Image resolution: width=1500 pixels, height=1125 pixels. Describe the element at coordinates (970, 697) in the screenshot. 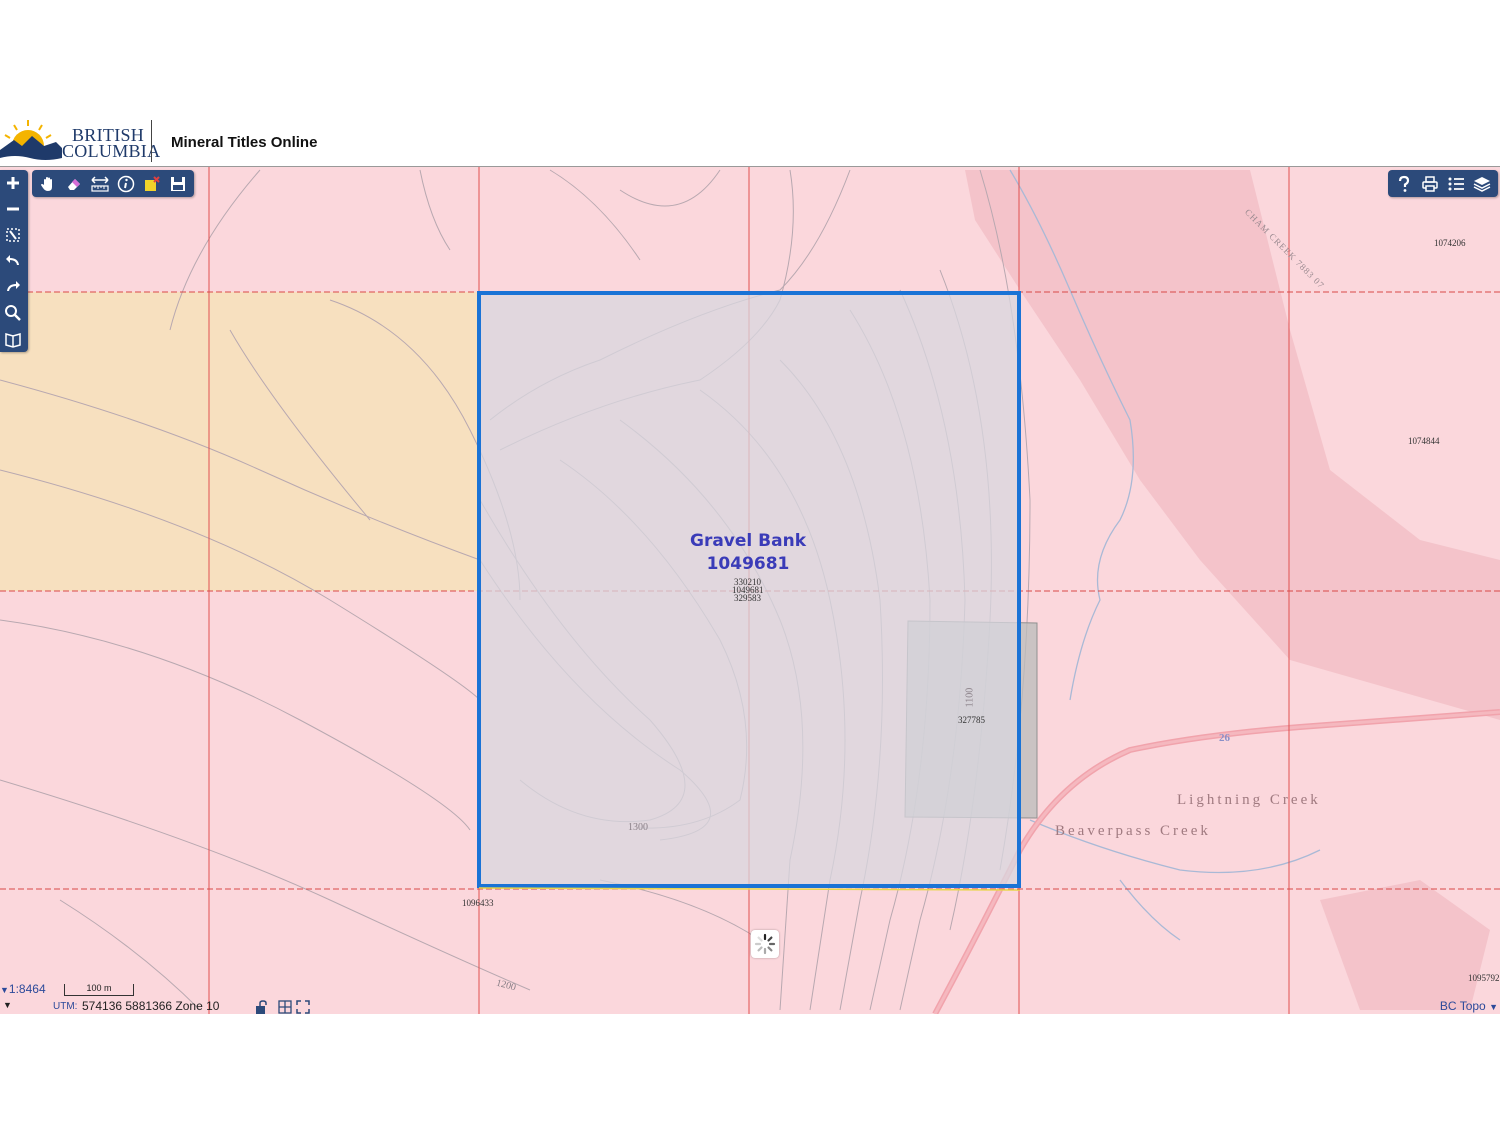

I see `contour-label-1100: 1100` at that location.